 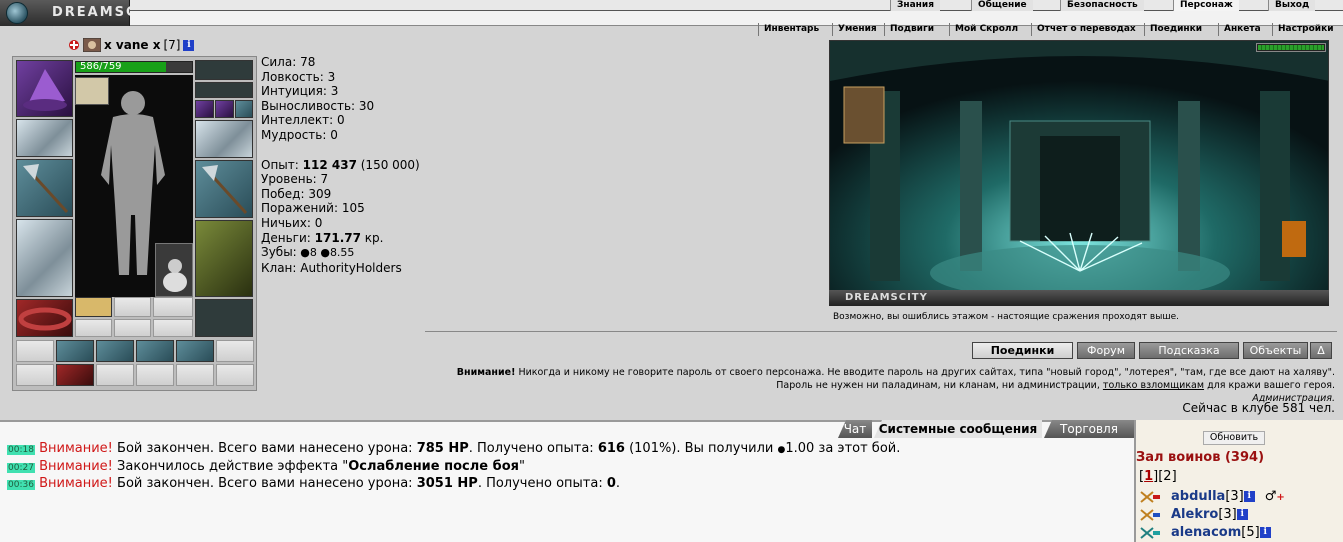 What do you see at coordinates (857, 29) in the screenshot?
I see `submenu-skills: Умения` at bounding box center [857, 29].